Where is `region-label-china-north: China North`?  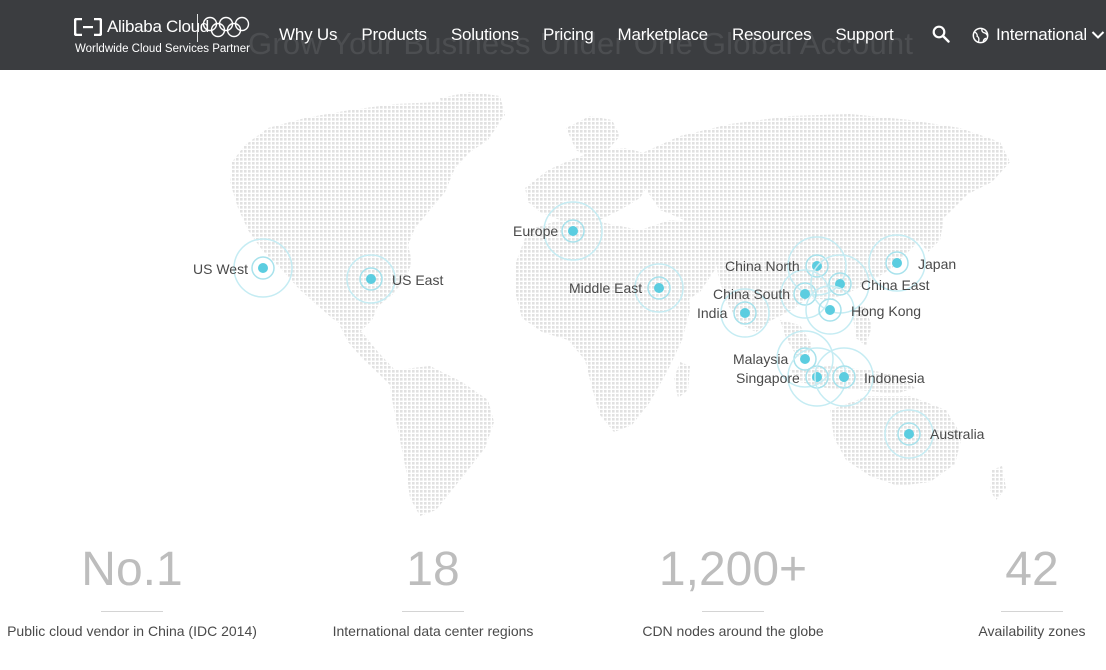 region-label-china-north: China North is located at coordinates (762, 266).